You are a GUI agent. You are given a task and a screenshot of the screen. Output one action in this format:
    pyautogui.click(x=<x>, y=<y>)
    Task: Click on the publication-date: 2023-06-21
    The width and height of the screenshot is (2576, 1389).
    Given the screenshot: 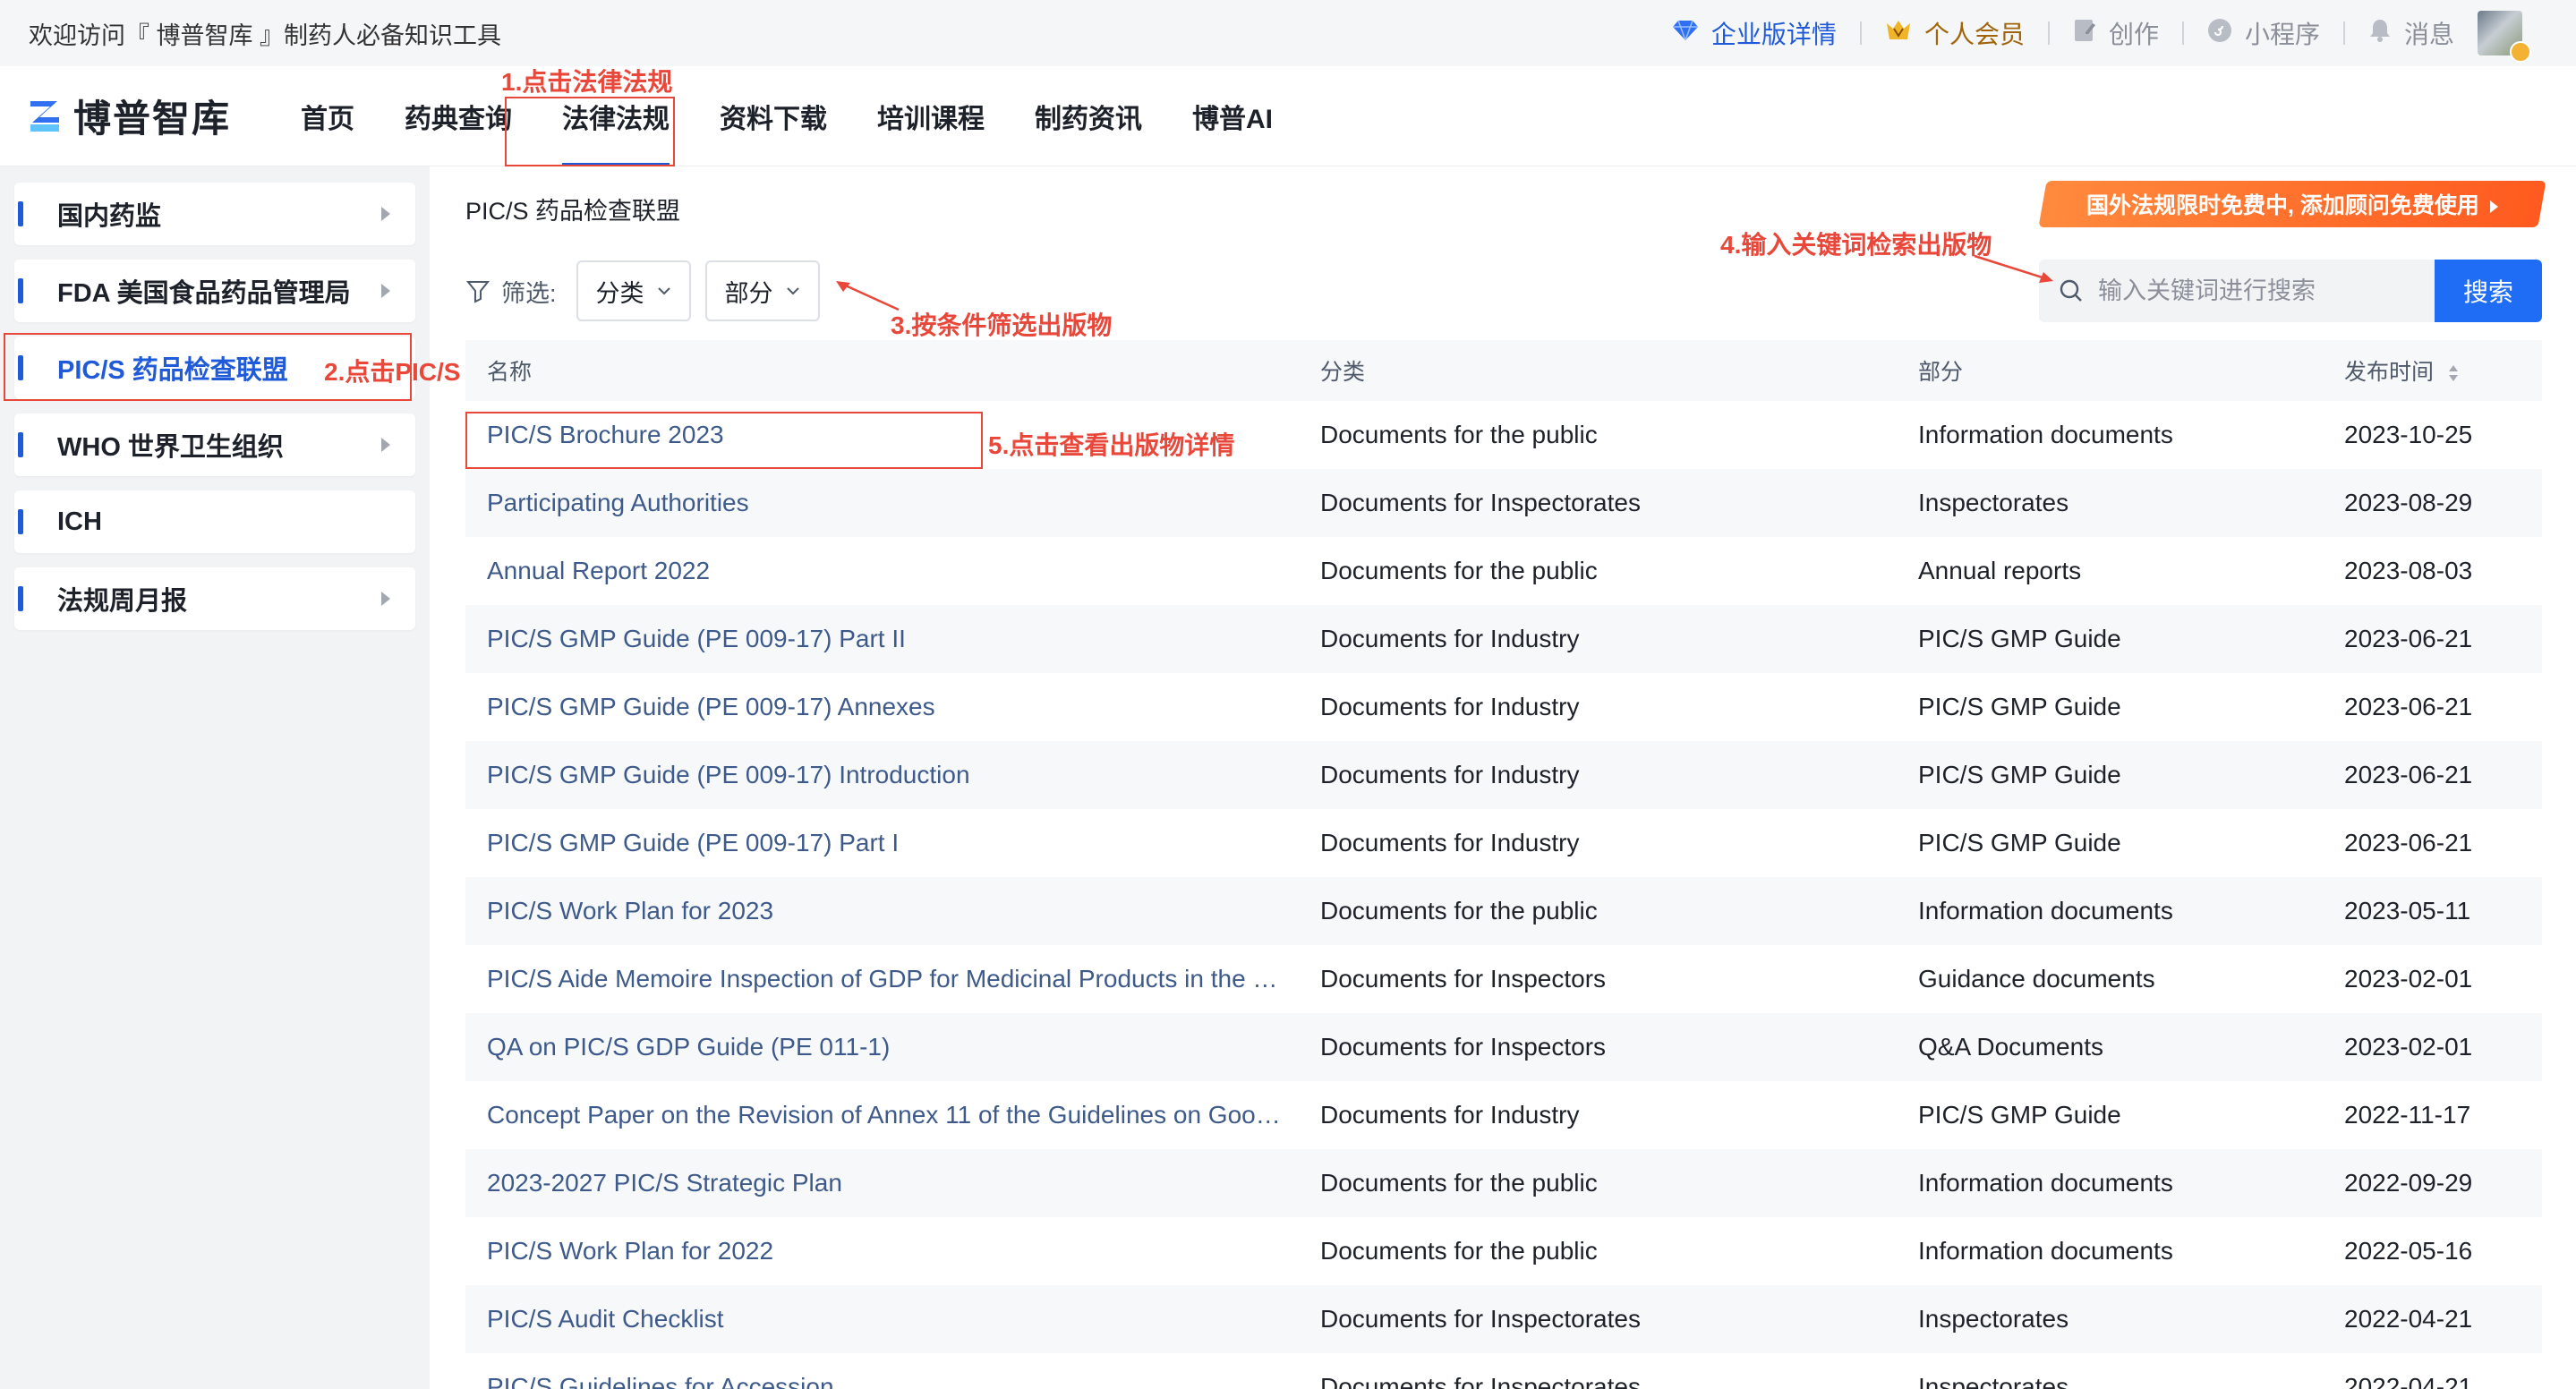 What is the action you would take?
    pyautogui.click(x=2408, y=639)
    